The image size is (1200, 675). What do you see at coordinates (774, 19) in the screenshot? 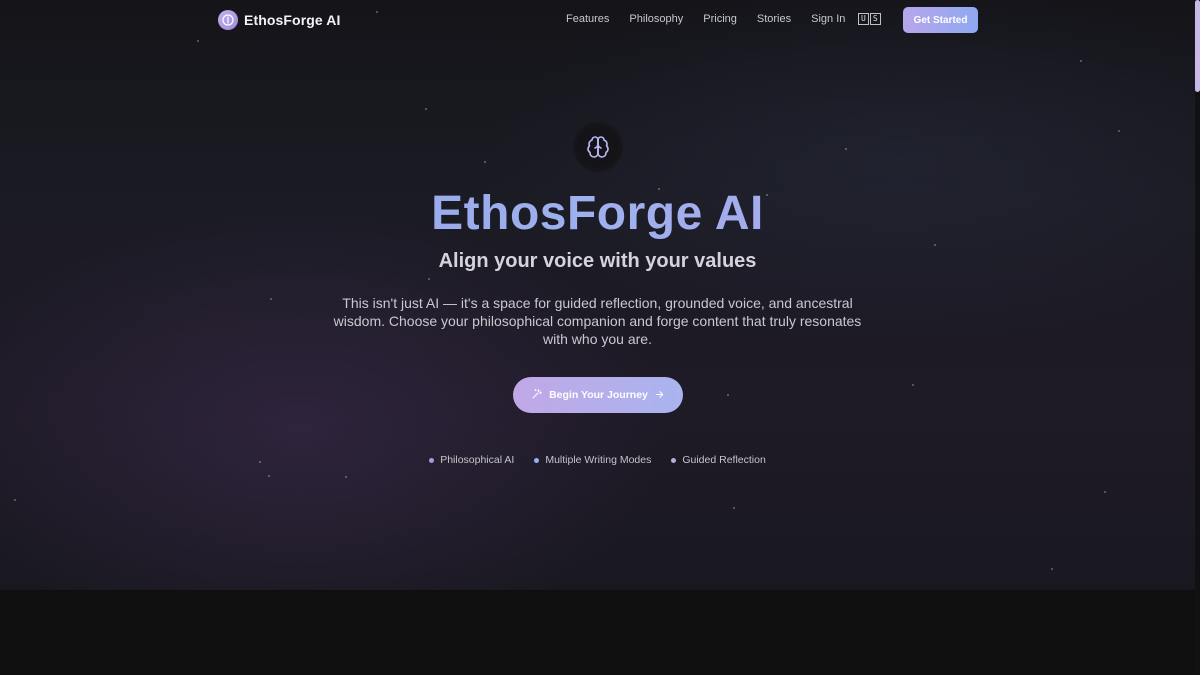
I see `nav-link-stories: Stories` at bounding box center [774, 19].